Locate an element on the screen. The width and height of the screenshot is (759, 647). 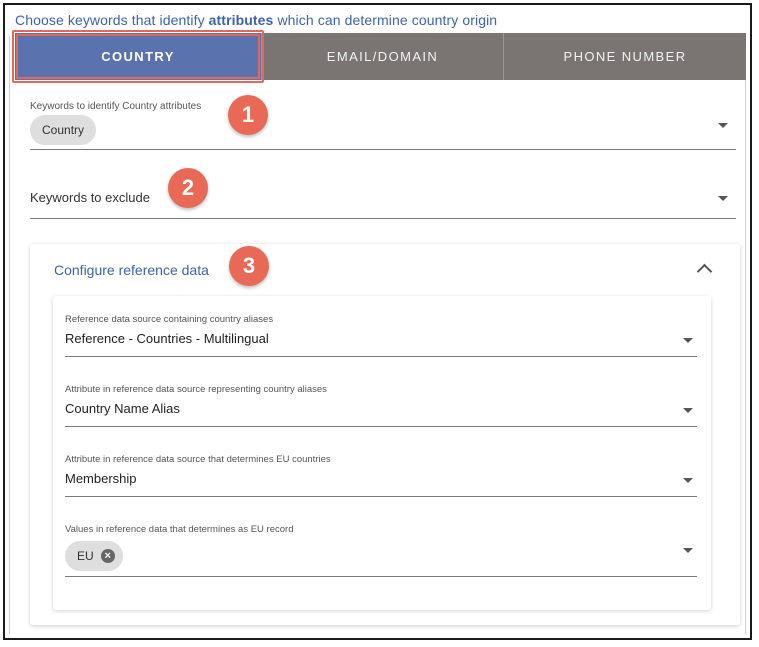
step-badge-1: 1 is located at coordinates (248, 115).